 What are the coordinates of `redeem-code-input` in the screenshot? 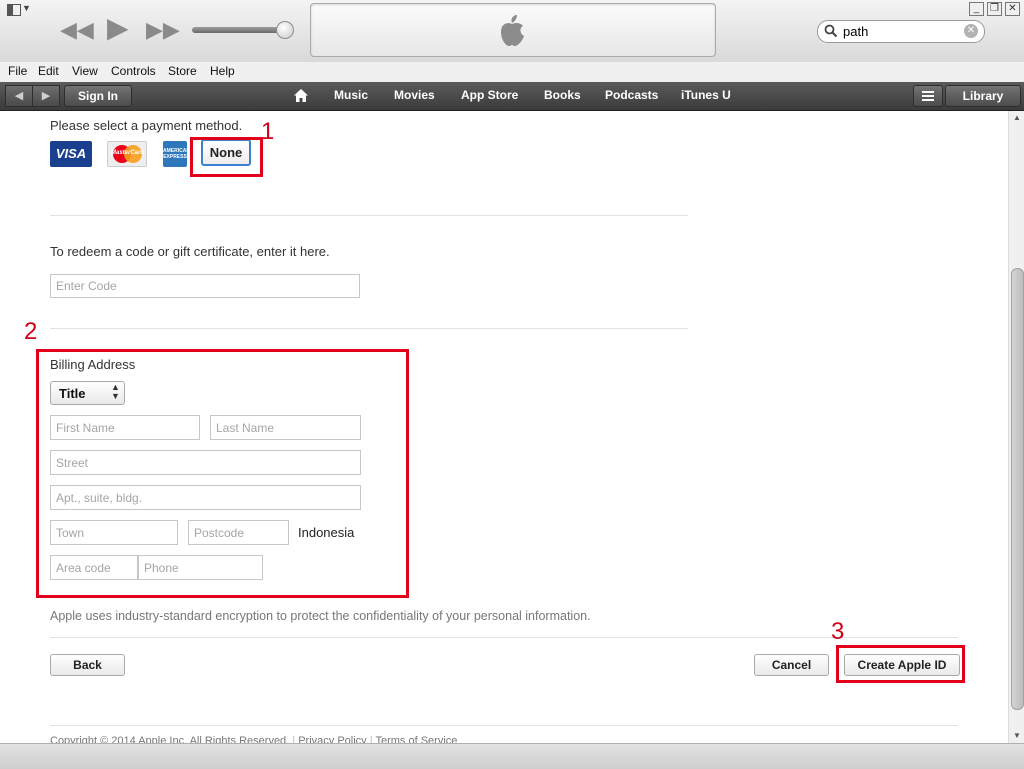 It's located at (205, 286).